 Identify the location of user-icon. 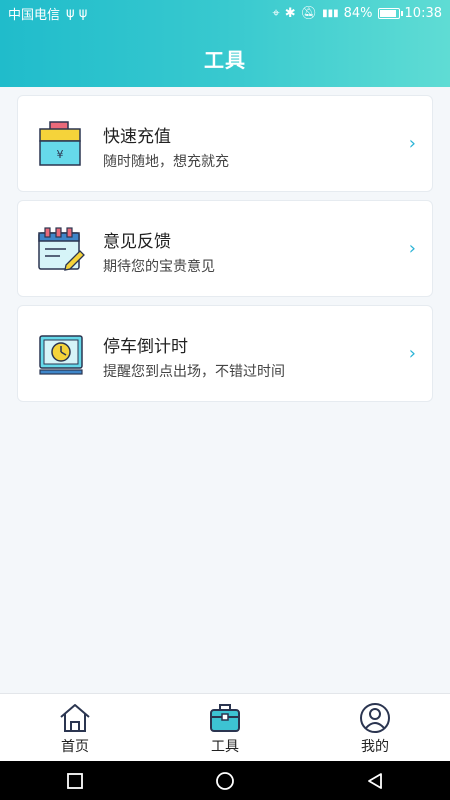
(375, 718).